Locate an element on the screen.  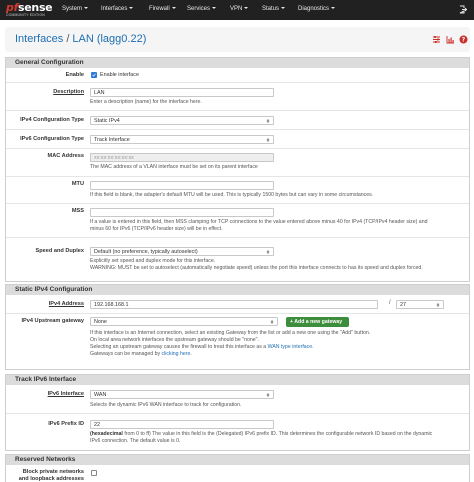
ipv6-interface-select: WAN is located at coordinates (182, 394).